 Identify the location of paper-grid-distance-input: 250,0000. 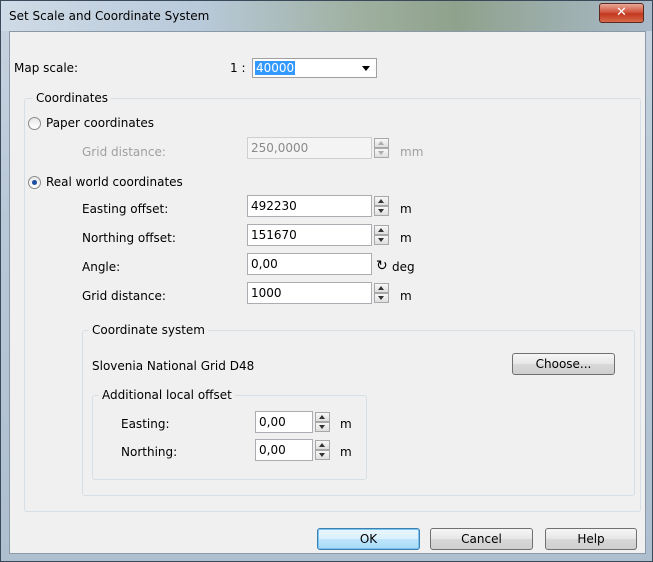
(309, 148).